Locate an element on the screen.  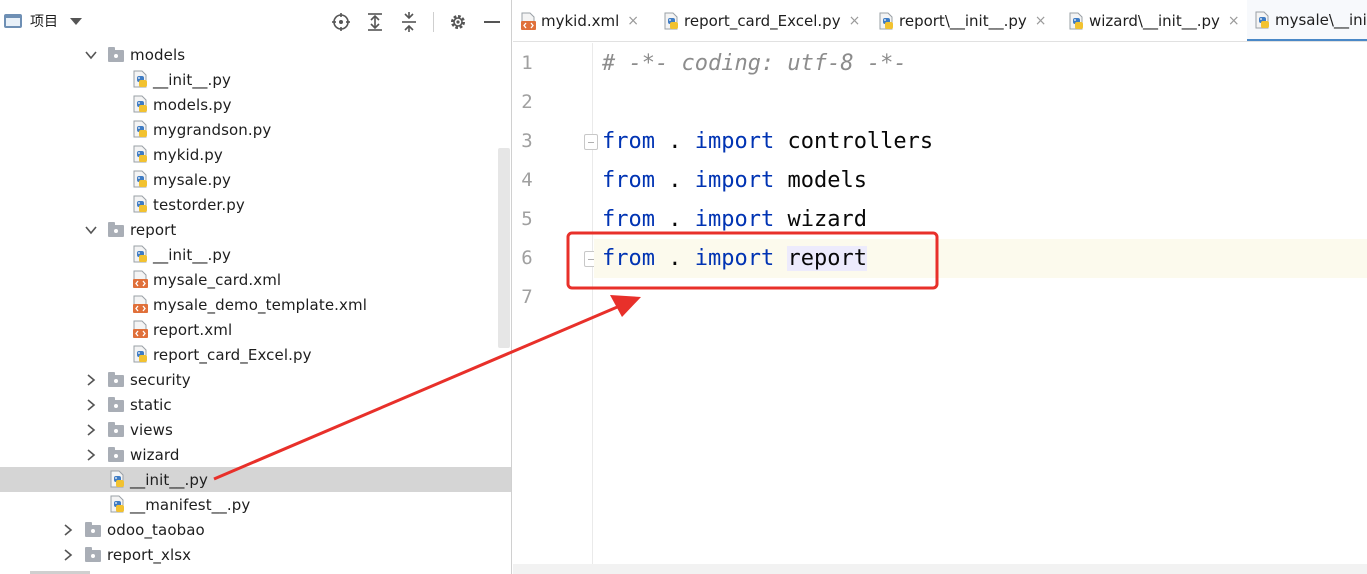
tree-item-label: __manifest__.py is located at coordinates (190, 504).